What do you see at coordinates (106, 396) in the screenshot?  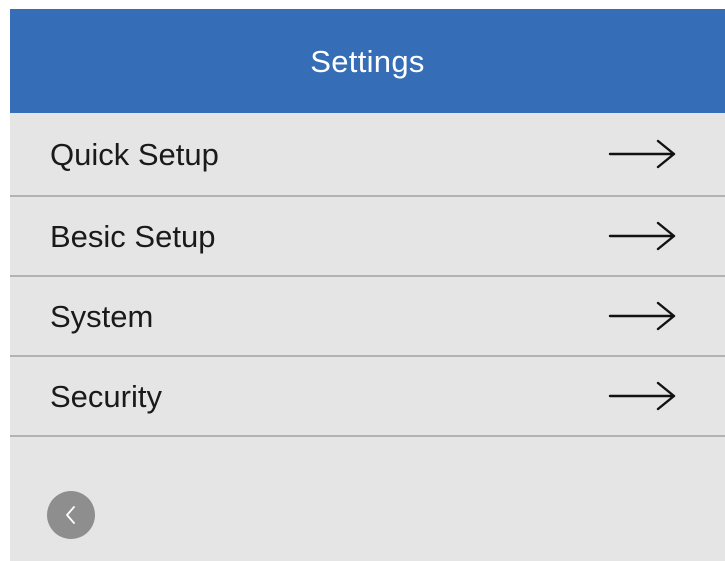 I see `menu-item-label: Security` at bounding box center [106, 396].